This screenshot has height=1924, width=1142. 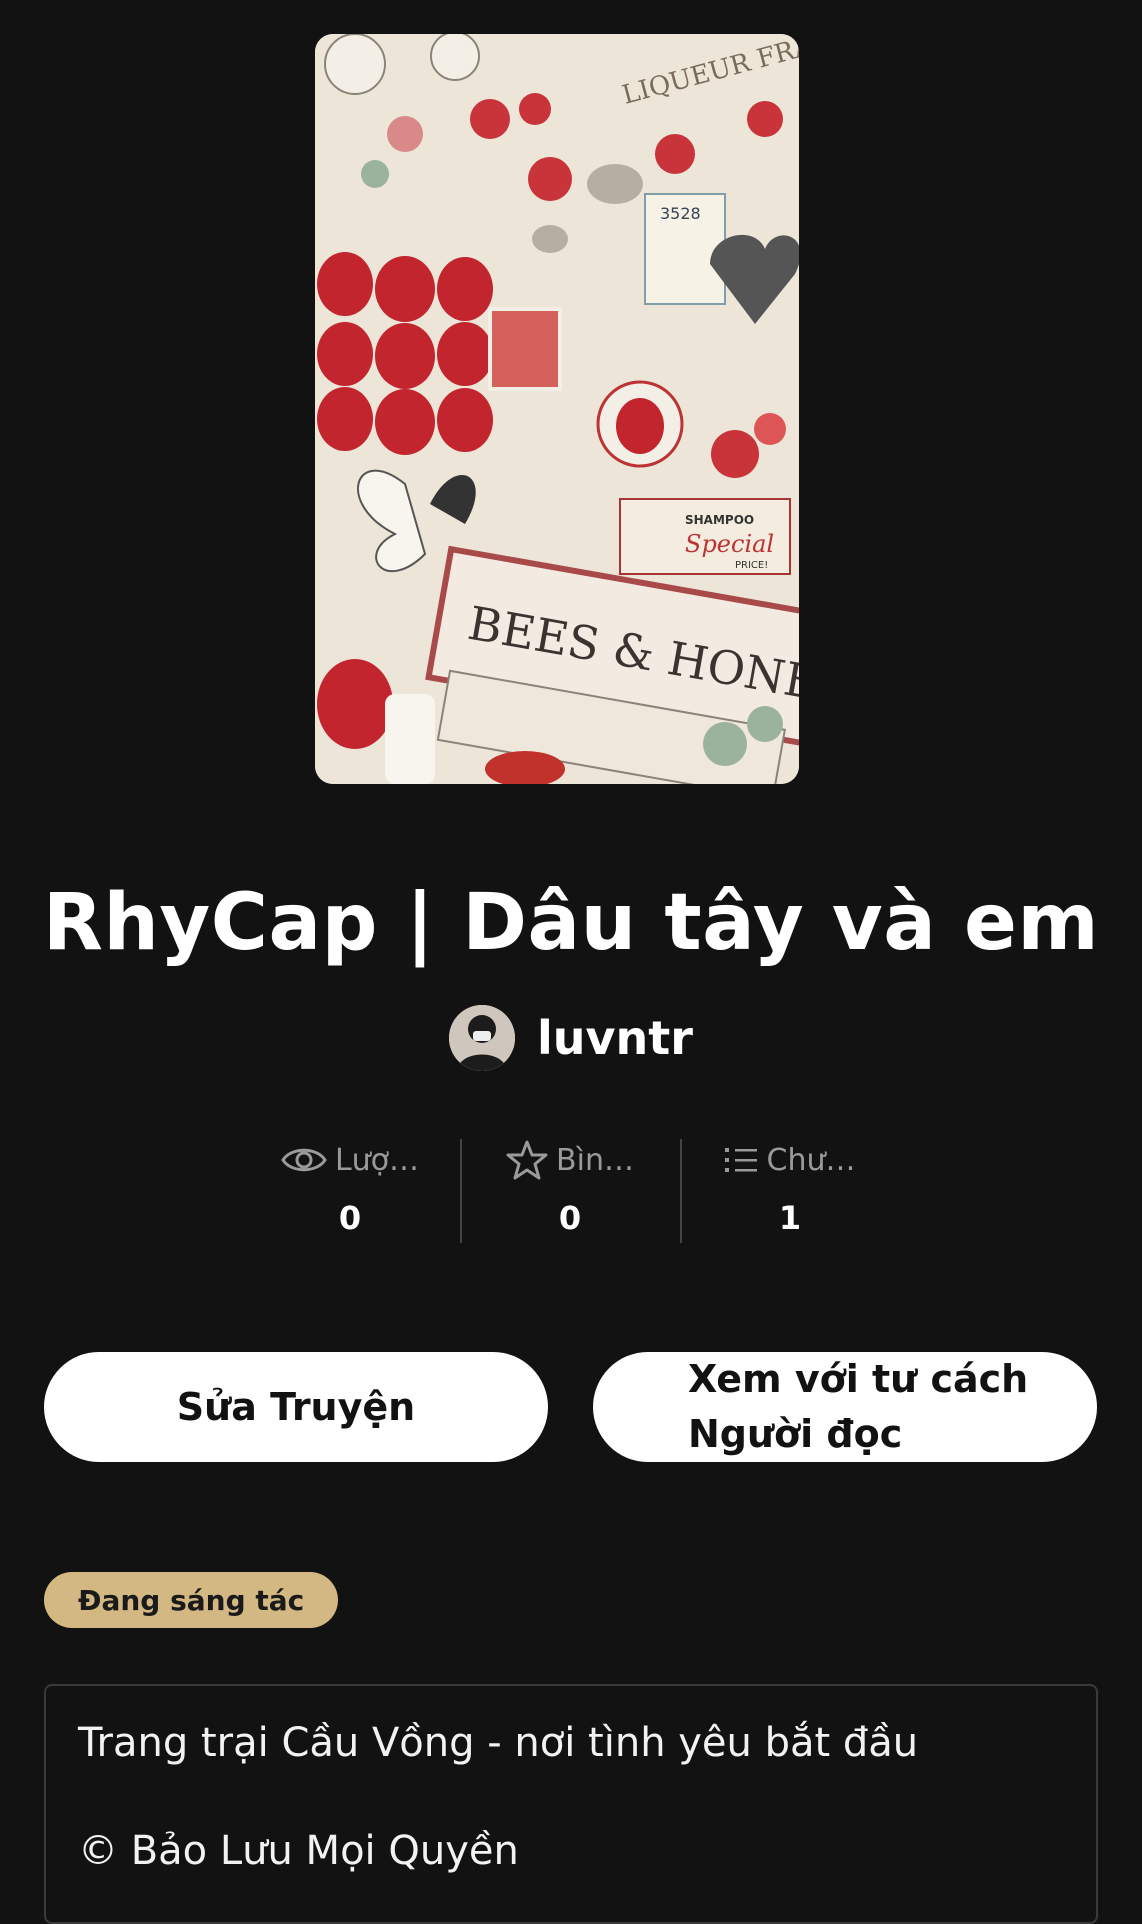 I want to click on cover-shampoo-text: SHAMPOO, so click(x=719, y=520).